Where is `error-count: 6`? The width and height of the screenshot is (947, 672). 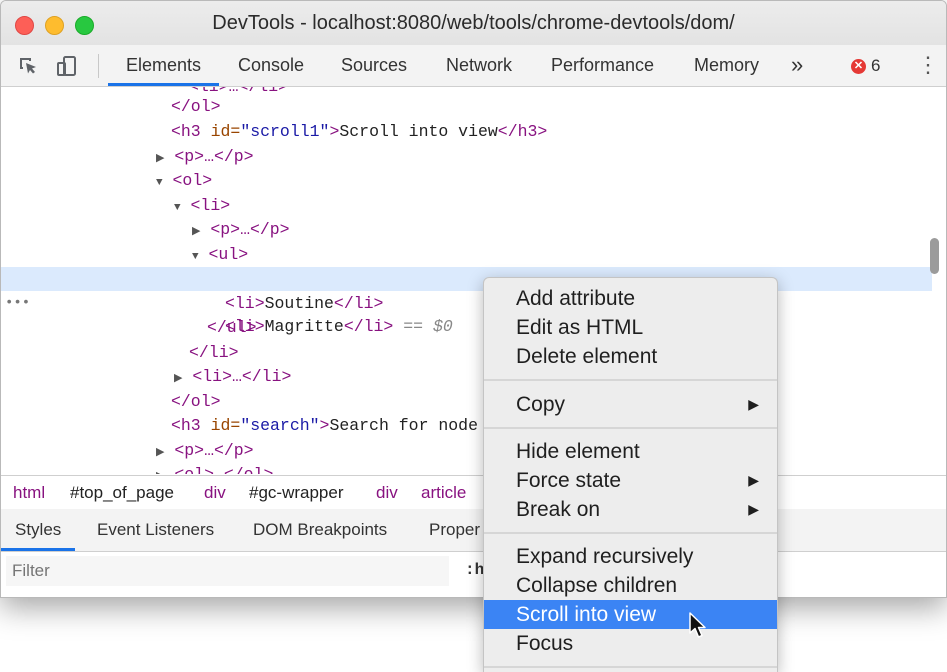 error-count: 6 is located at coordinates (876, 65).